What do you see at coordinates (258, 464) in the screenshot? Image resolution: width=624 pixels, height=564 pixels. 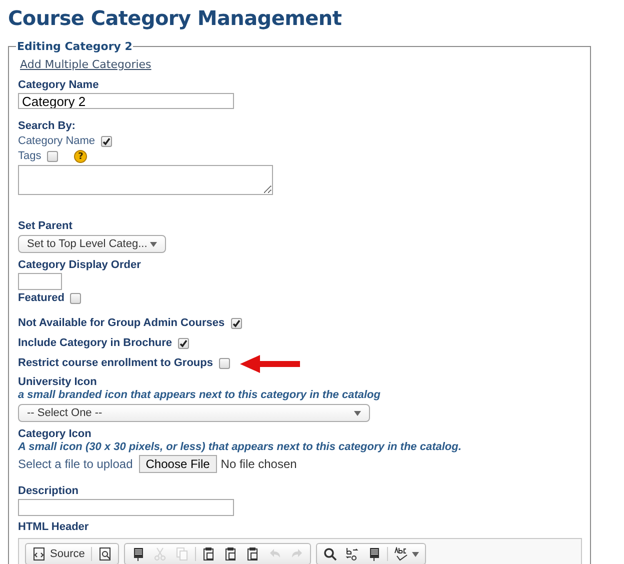 I see `file-status: No file chosen` at bounding box center [258, 464].